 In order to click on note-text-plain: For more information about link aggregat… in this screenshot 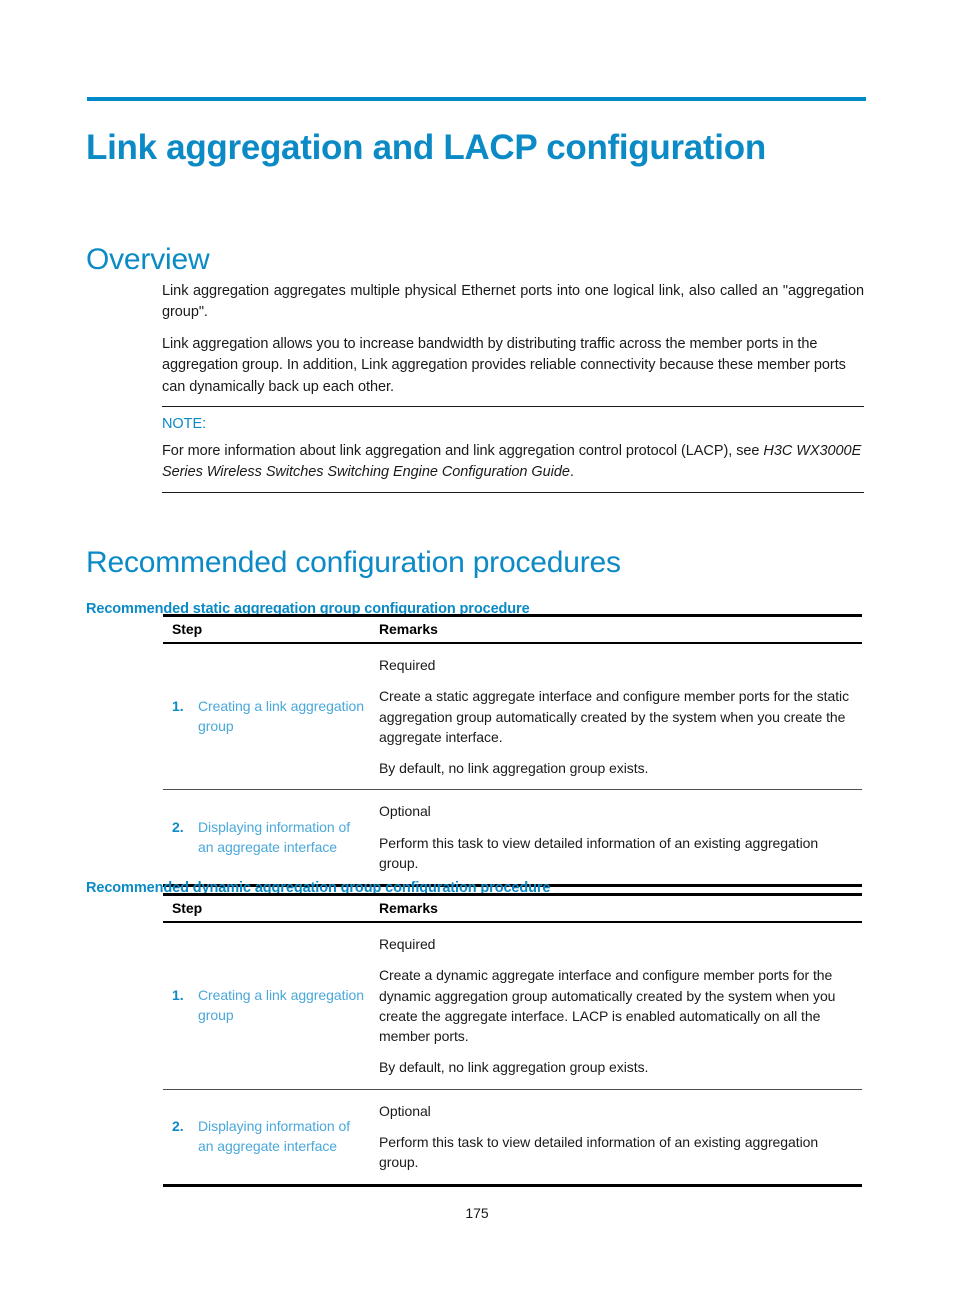, I will do `click(463, 451)`.